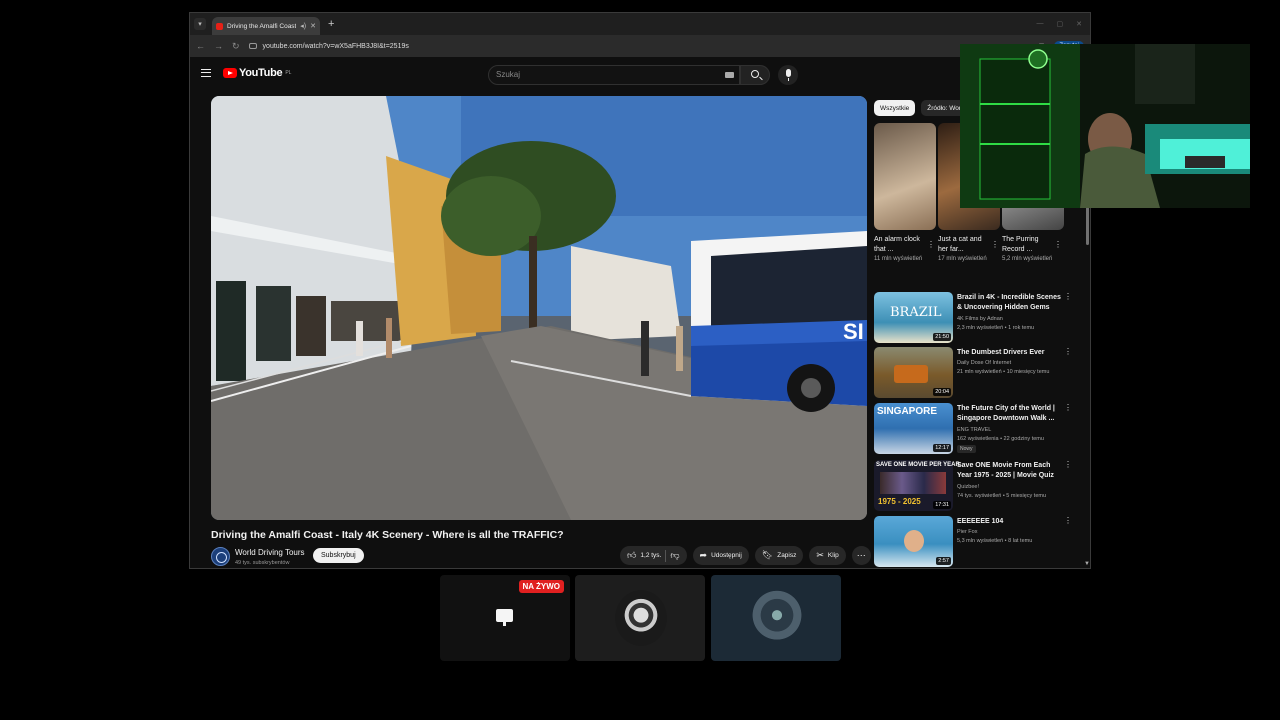 The width and height of the screenshot is (1280, 720). I want to click on new-tab-icon: +, so click(331, 24).